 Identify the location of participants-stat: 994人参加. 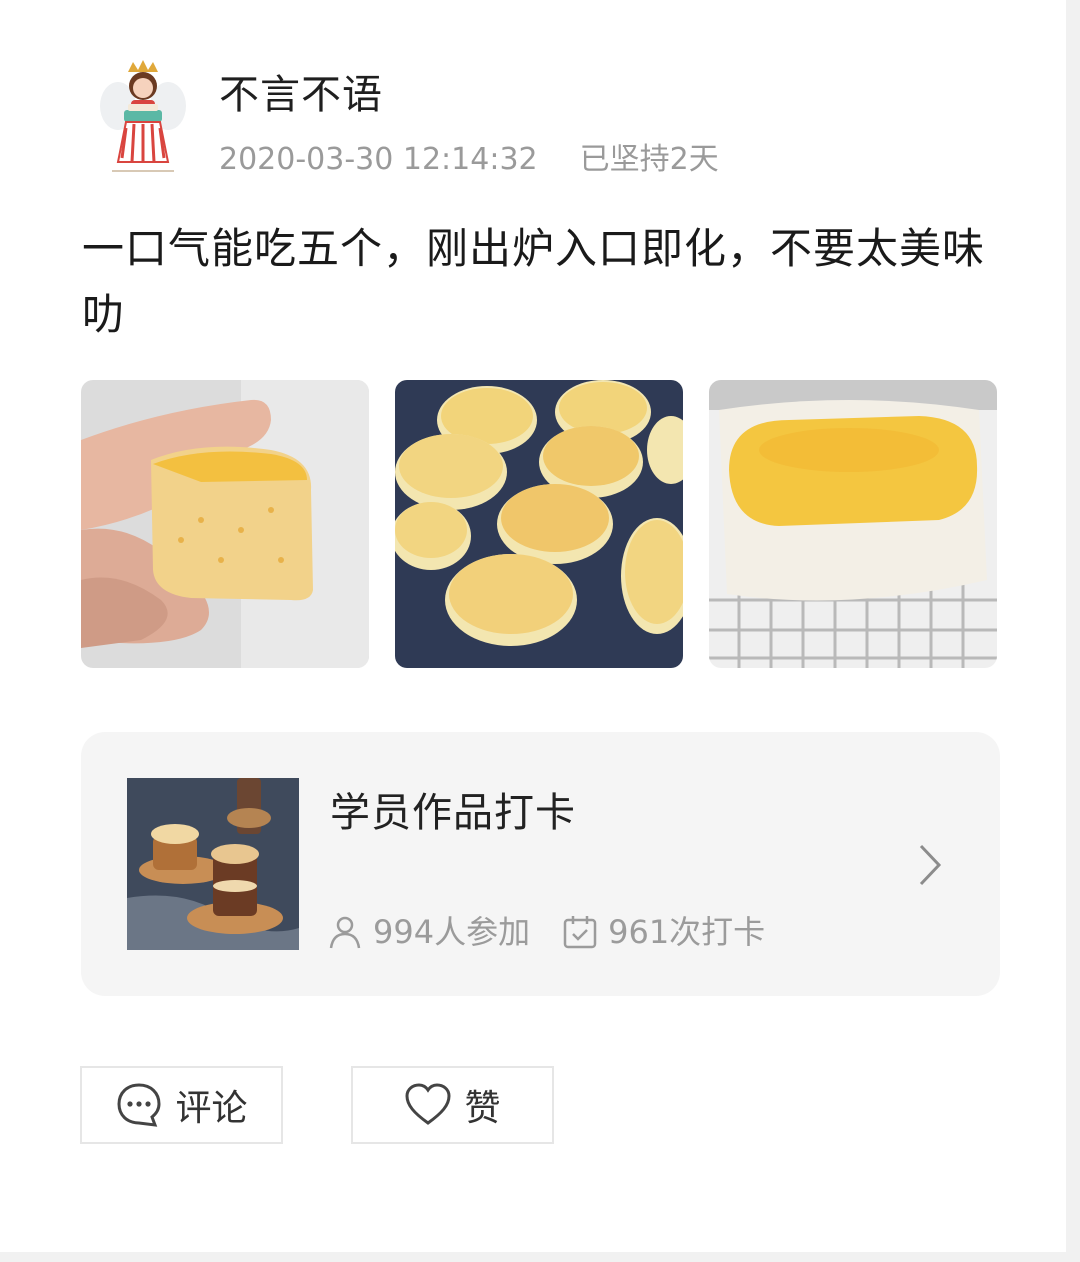
(428, 932).